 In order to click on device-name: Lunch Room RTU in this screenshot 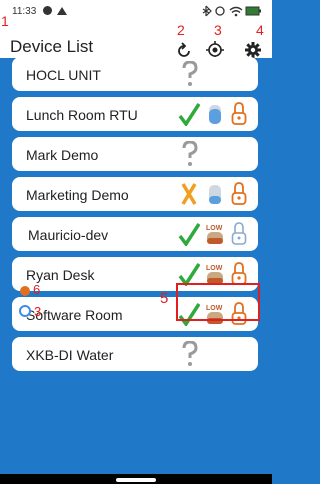, I will do `click(82, 115)`.